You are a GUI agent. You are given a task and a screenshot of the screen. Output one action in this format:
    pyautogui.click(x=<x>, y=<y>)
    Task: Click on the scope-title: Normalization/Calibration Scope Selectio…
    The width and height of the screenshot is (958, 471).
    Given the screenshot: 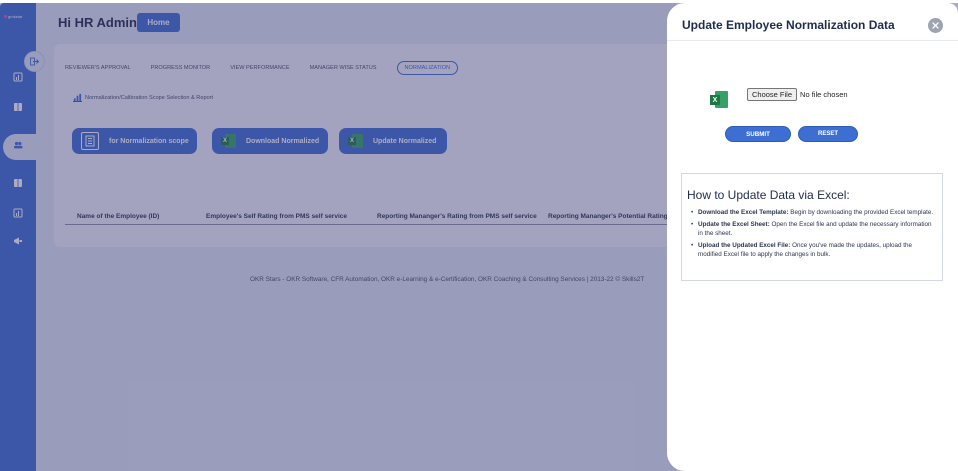 What is the action you would take?
    pyautogui.click(x=149, y=97)
    